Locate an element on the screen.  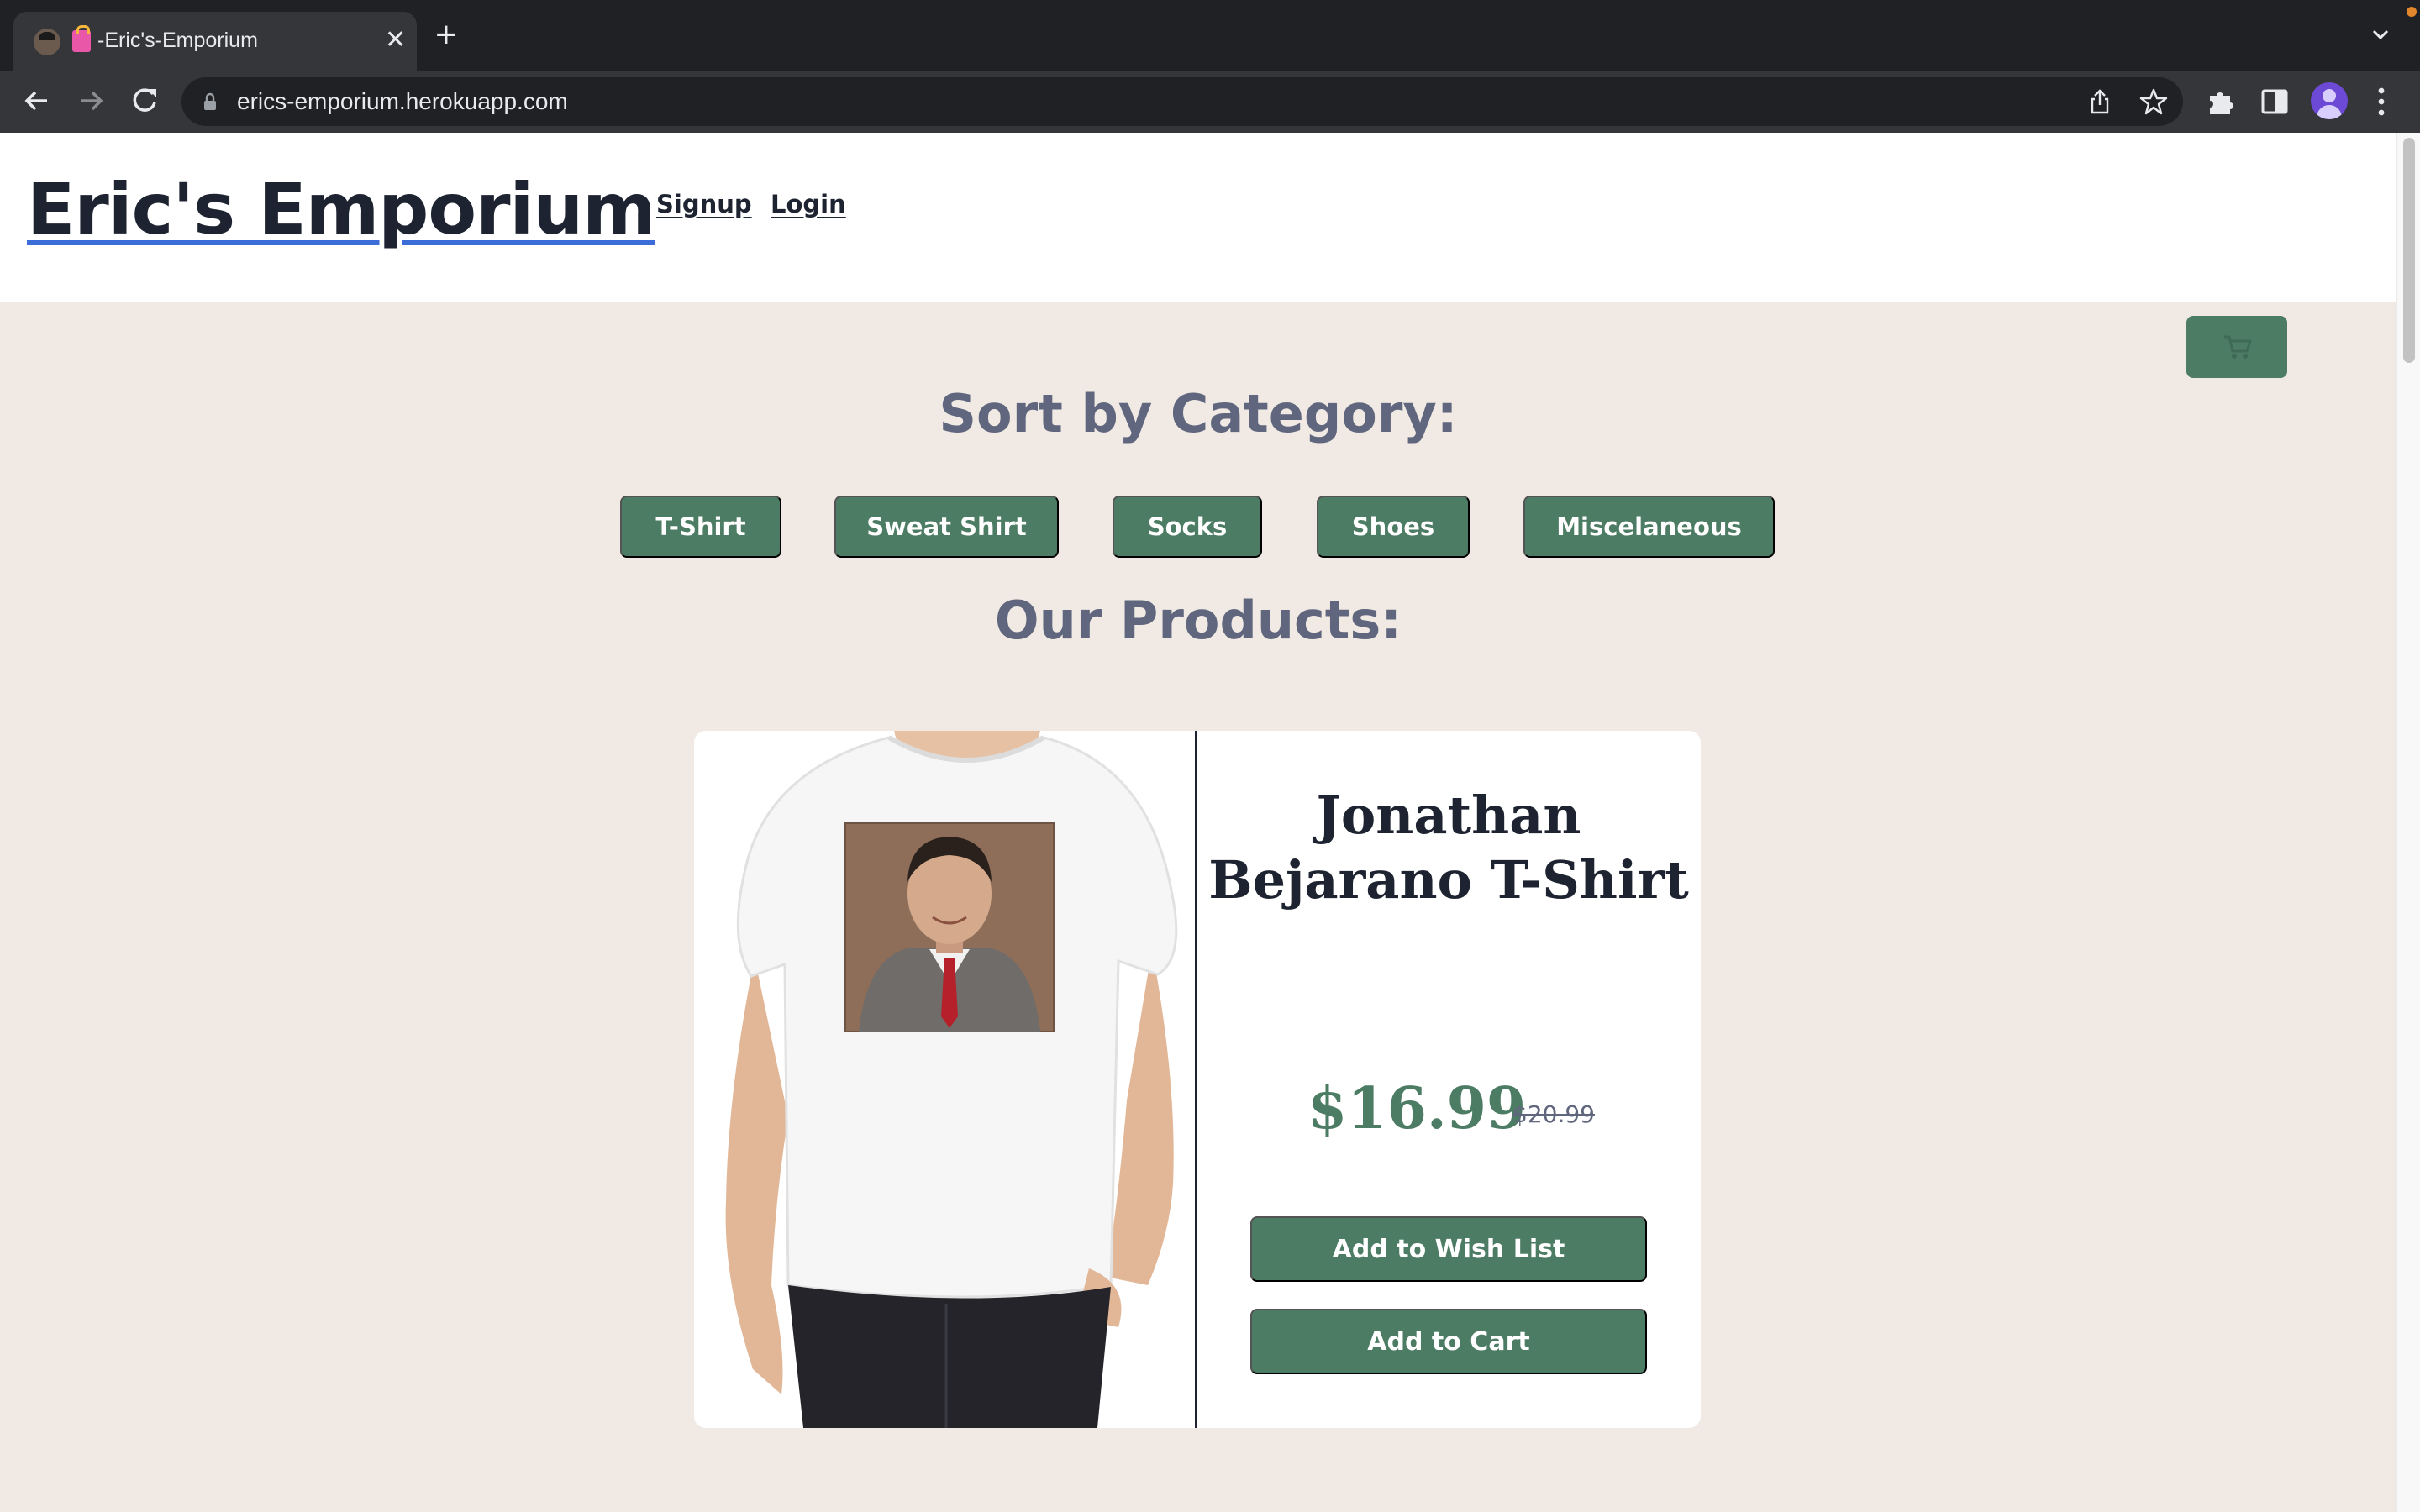
tab-title: ‑Eric's‑Emporium is located at coordinates (177, 40).